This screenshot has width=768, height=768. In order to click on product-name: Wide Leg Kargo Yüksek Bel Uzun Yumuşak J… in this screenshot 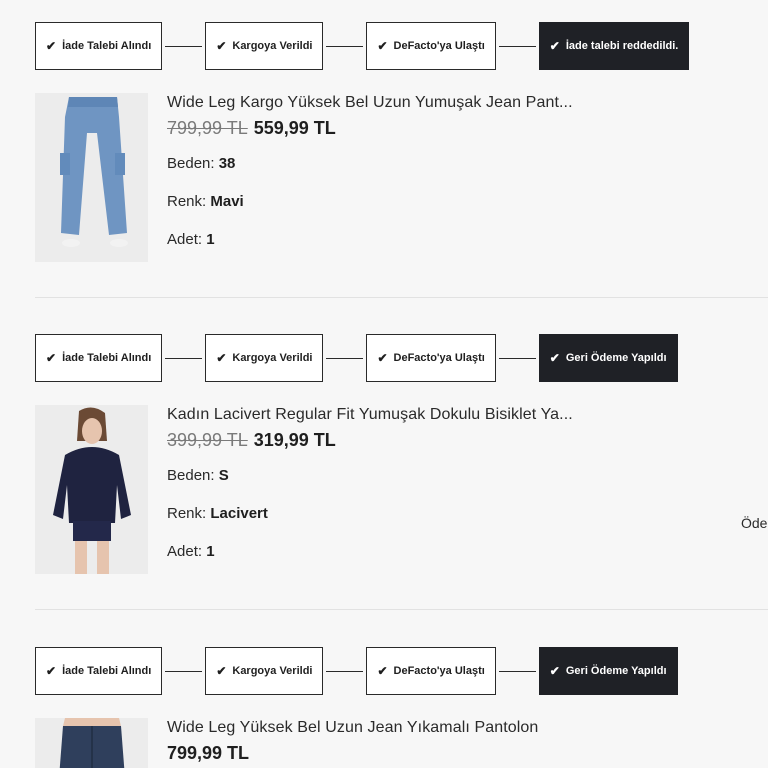, I will do `click(370, 103)`.